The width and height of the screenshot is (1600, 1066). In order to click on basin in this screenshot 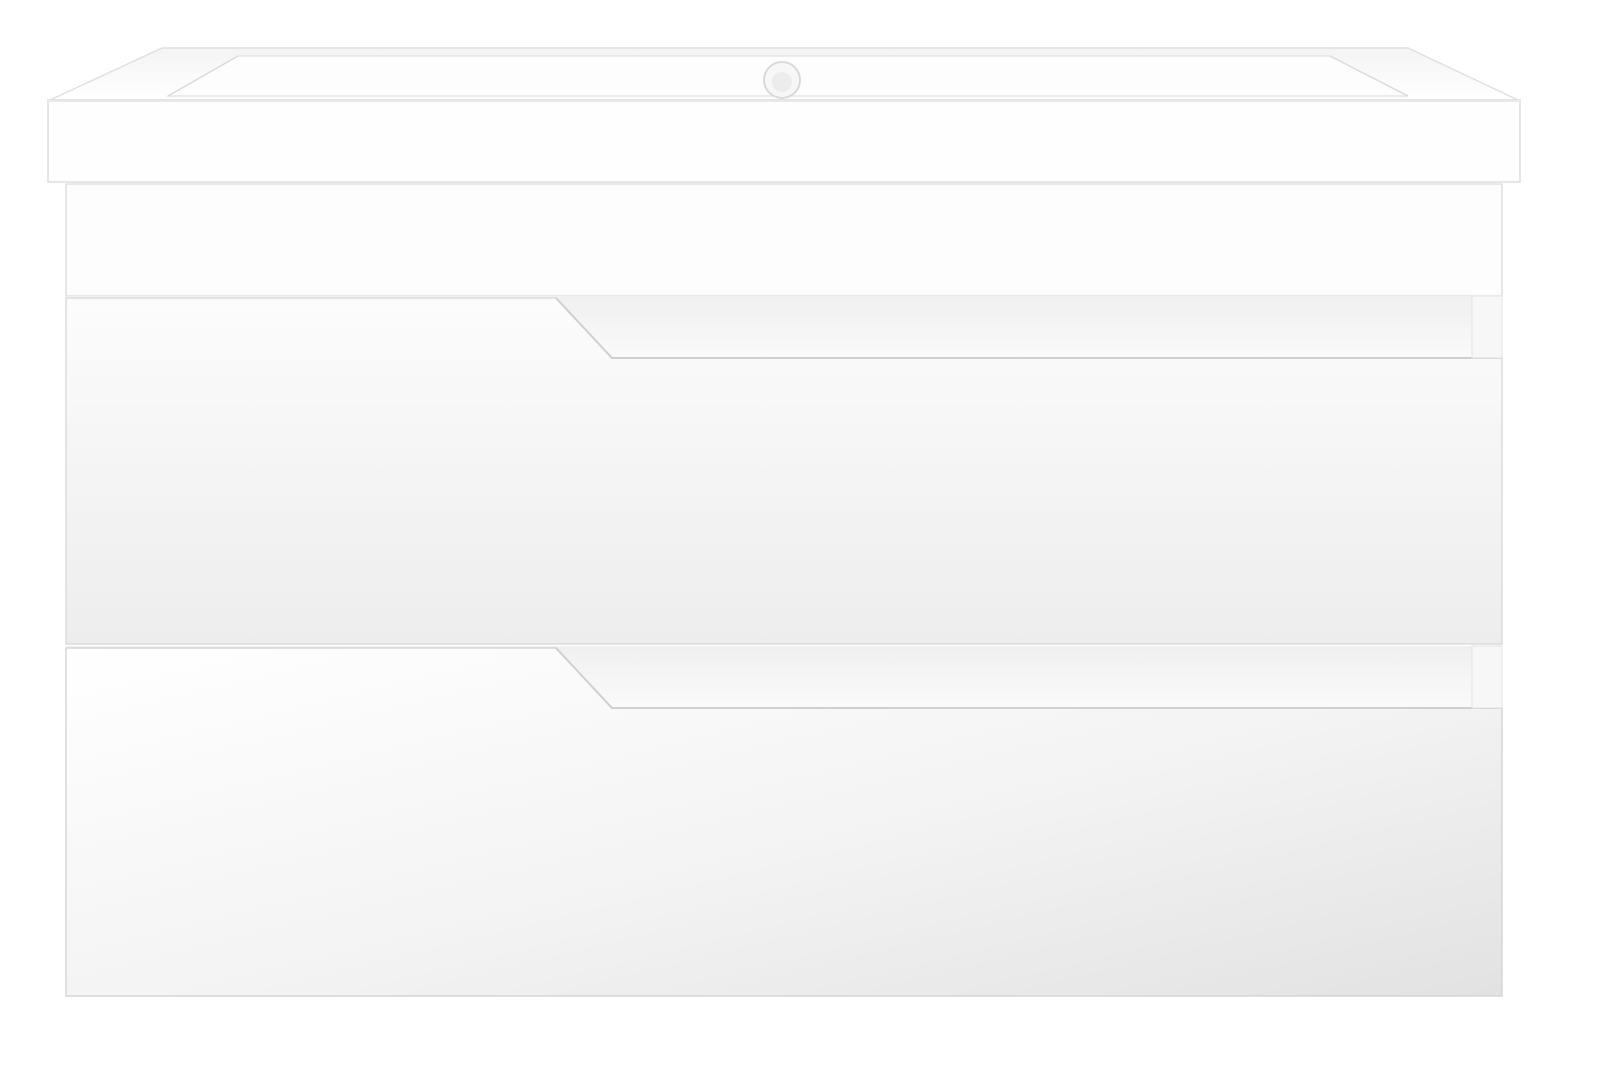, I will do `click(784, 115)`.